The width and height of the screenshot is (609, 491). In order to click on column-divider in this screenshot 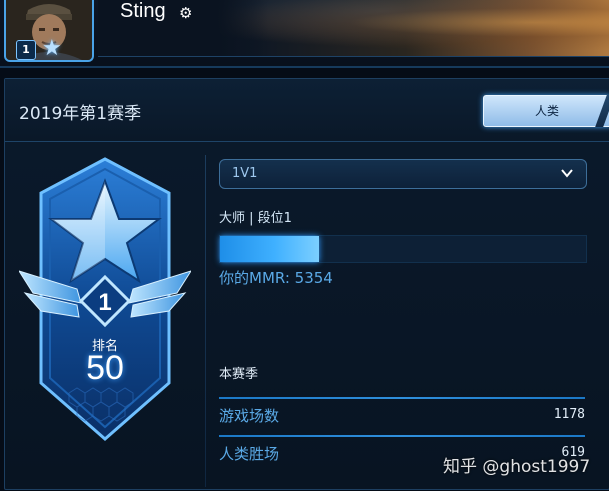, I will do `click(205, 321)`.